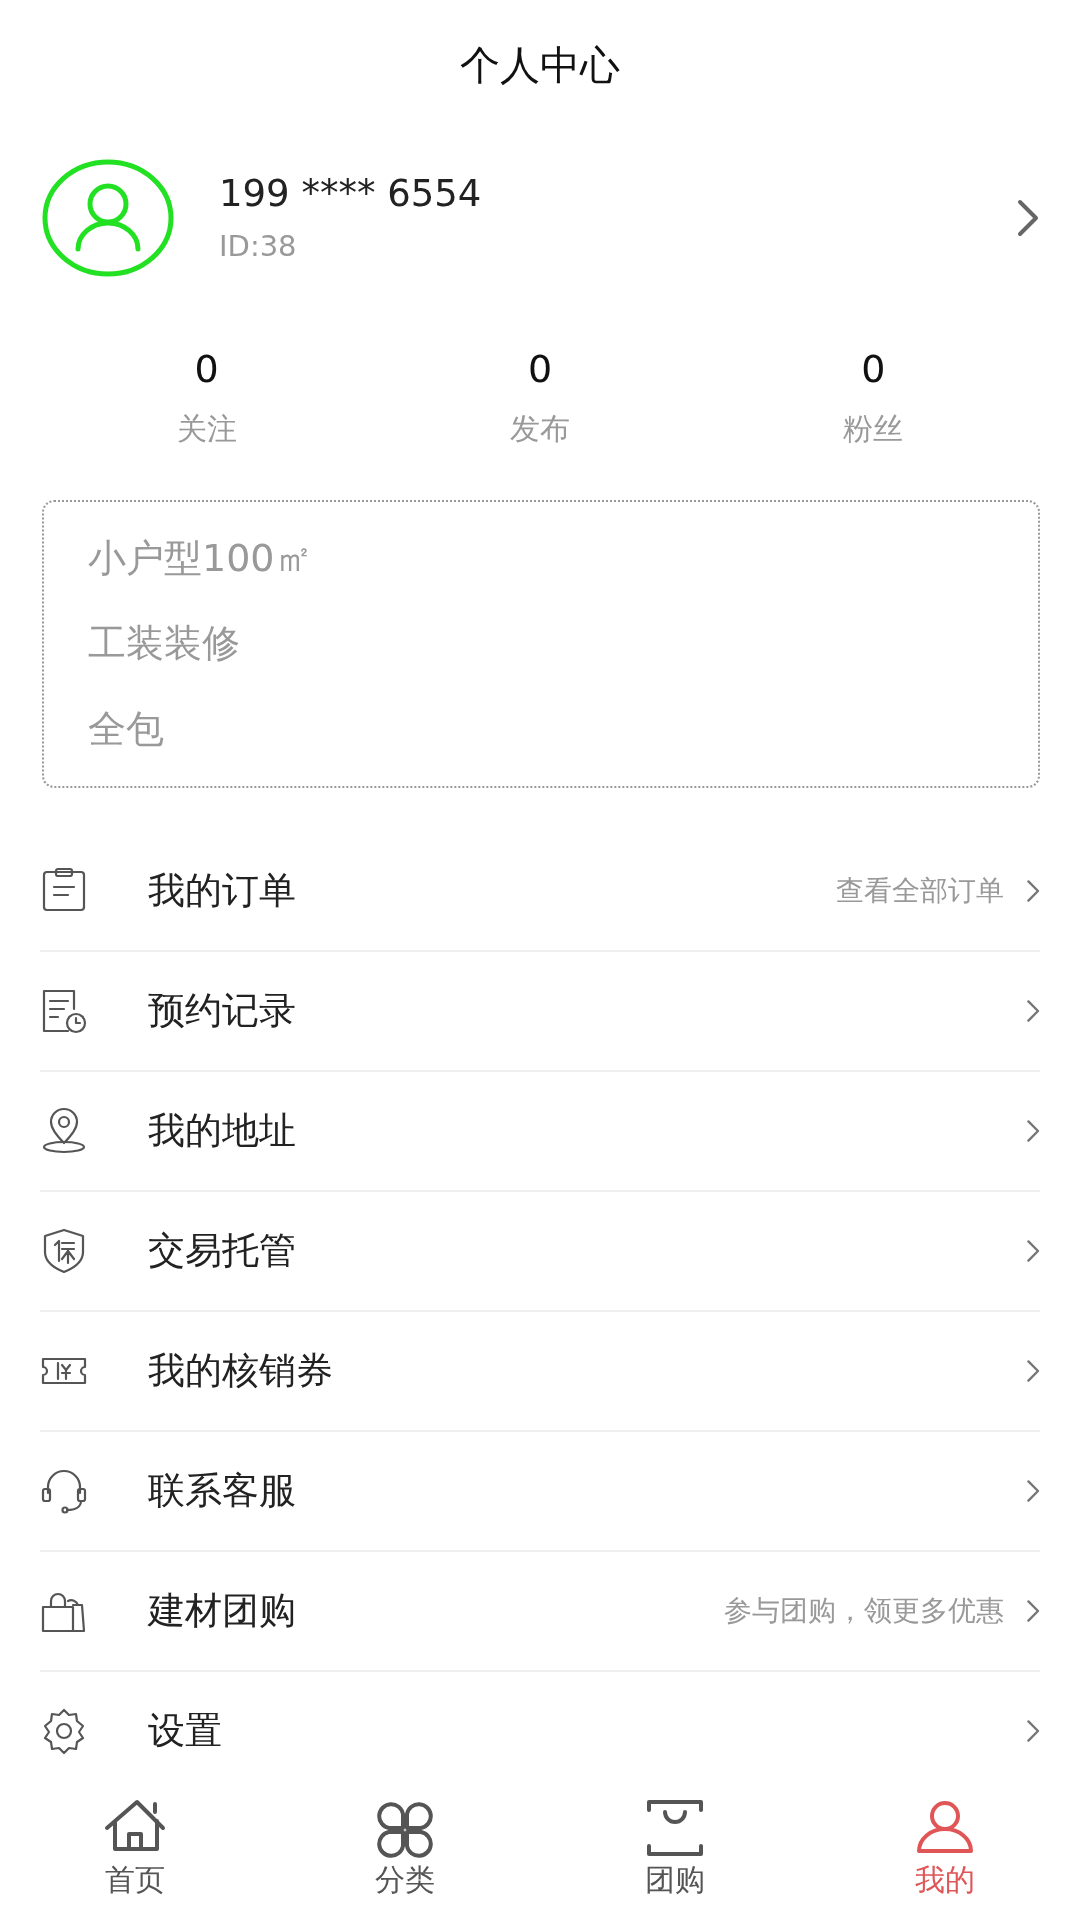 This screenshot has width=1080, height=1920. What do you see at coordinates (587, 1131) in the screenshot?
I see `menu-item: 我的地址` at bounding box center [587, 1131].